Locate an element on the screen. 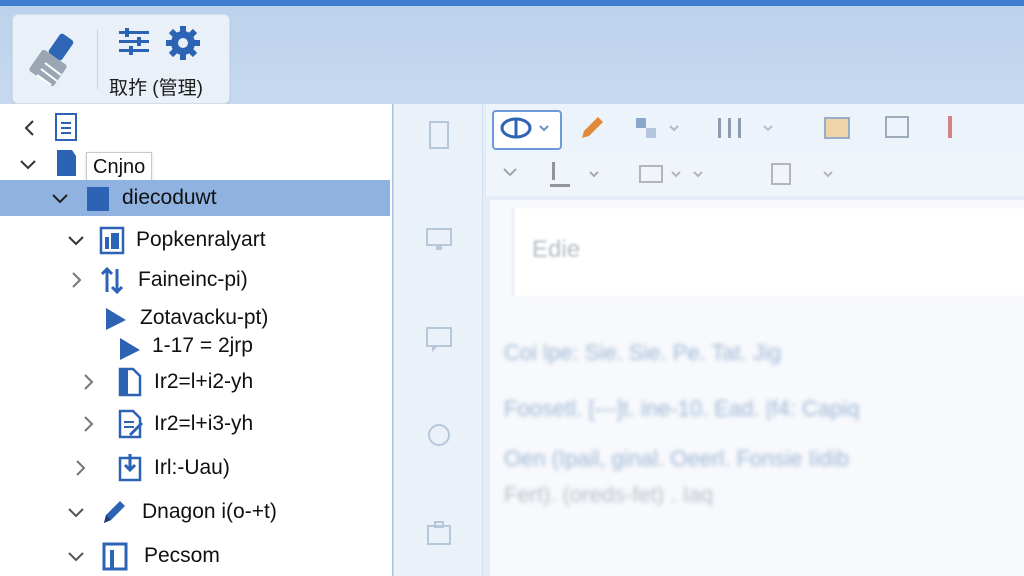 The image size is (1024, 576). tree-item: Ir2=l+i2-yh is located at coordinates (195, 382).